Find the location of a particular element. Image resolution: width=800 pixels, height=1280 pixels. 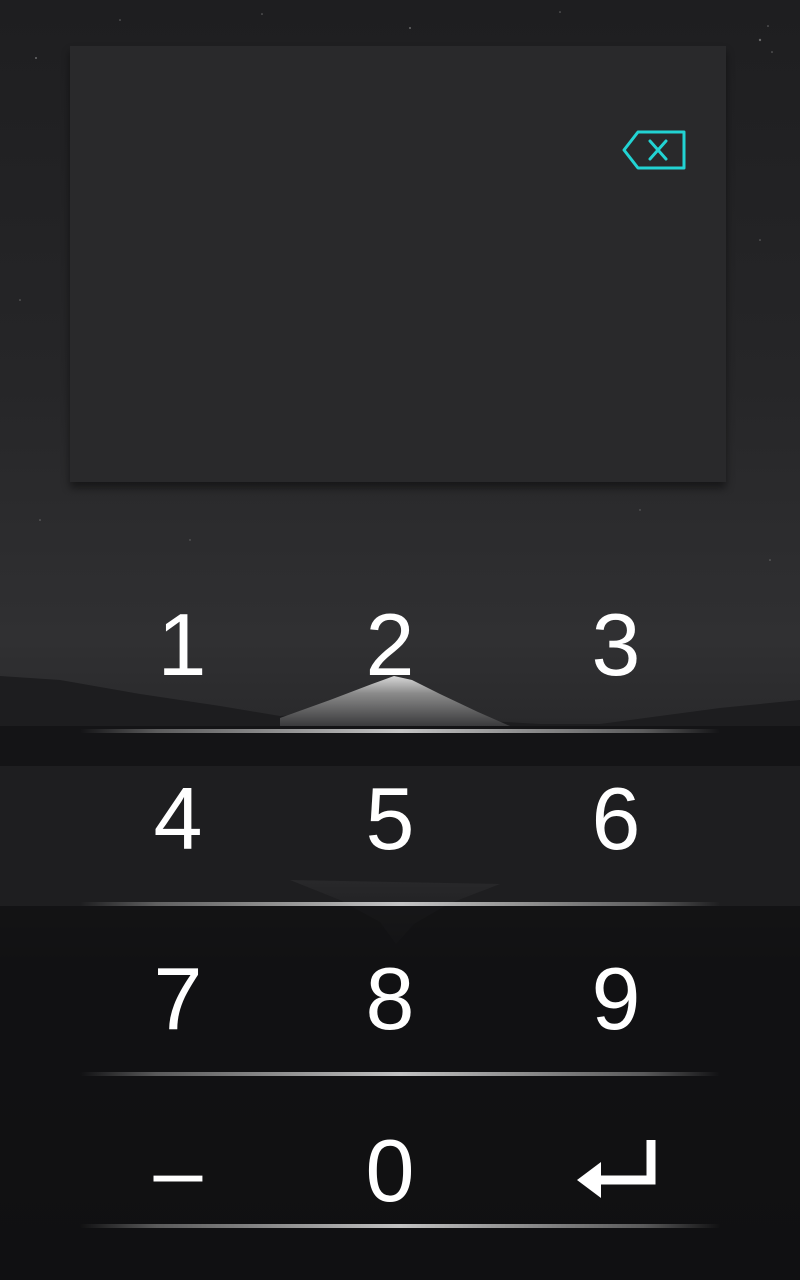

key-4-label: 4 is located at coordinates (178, 818).